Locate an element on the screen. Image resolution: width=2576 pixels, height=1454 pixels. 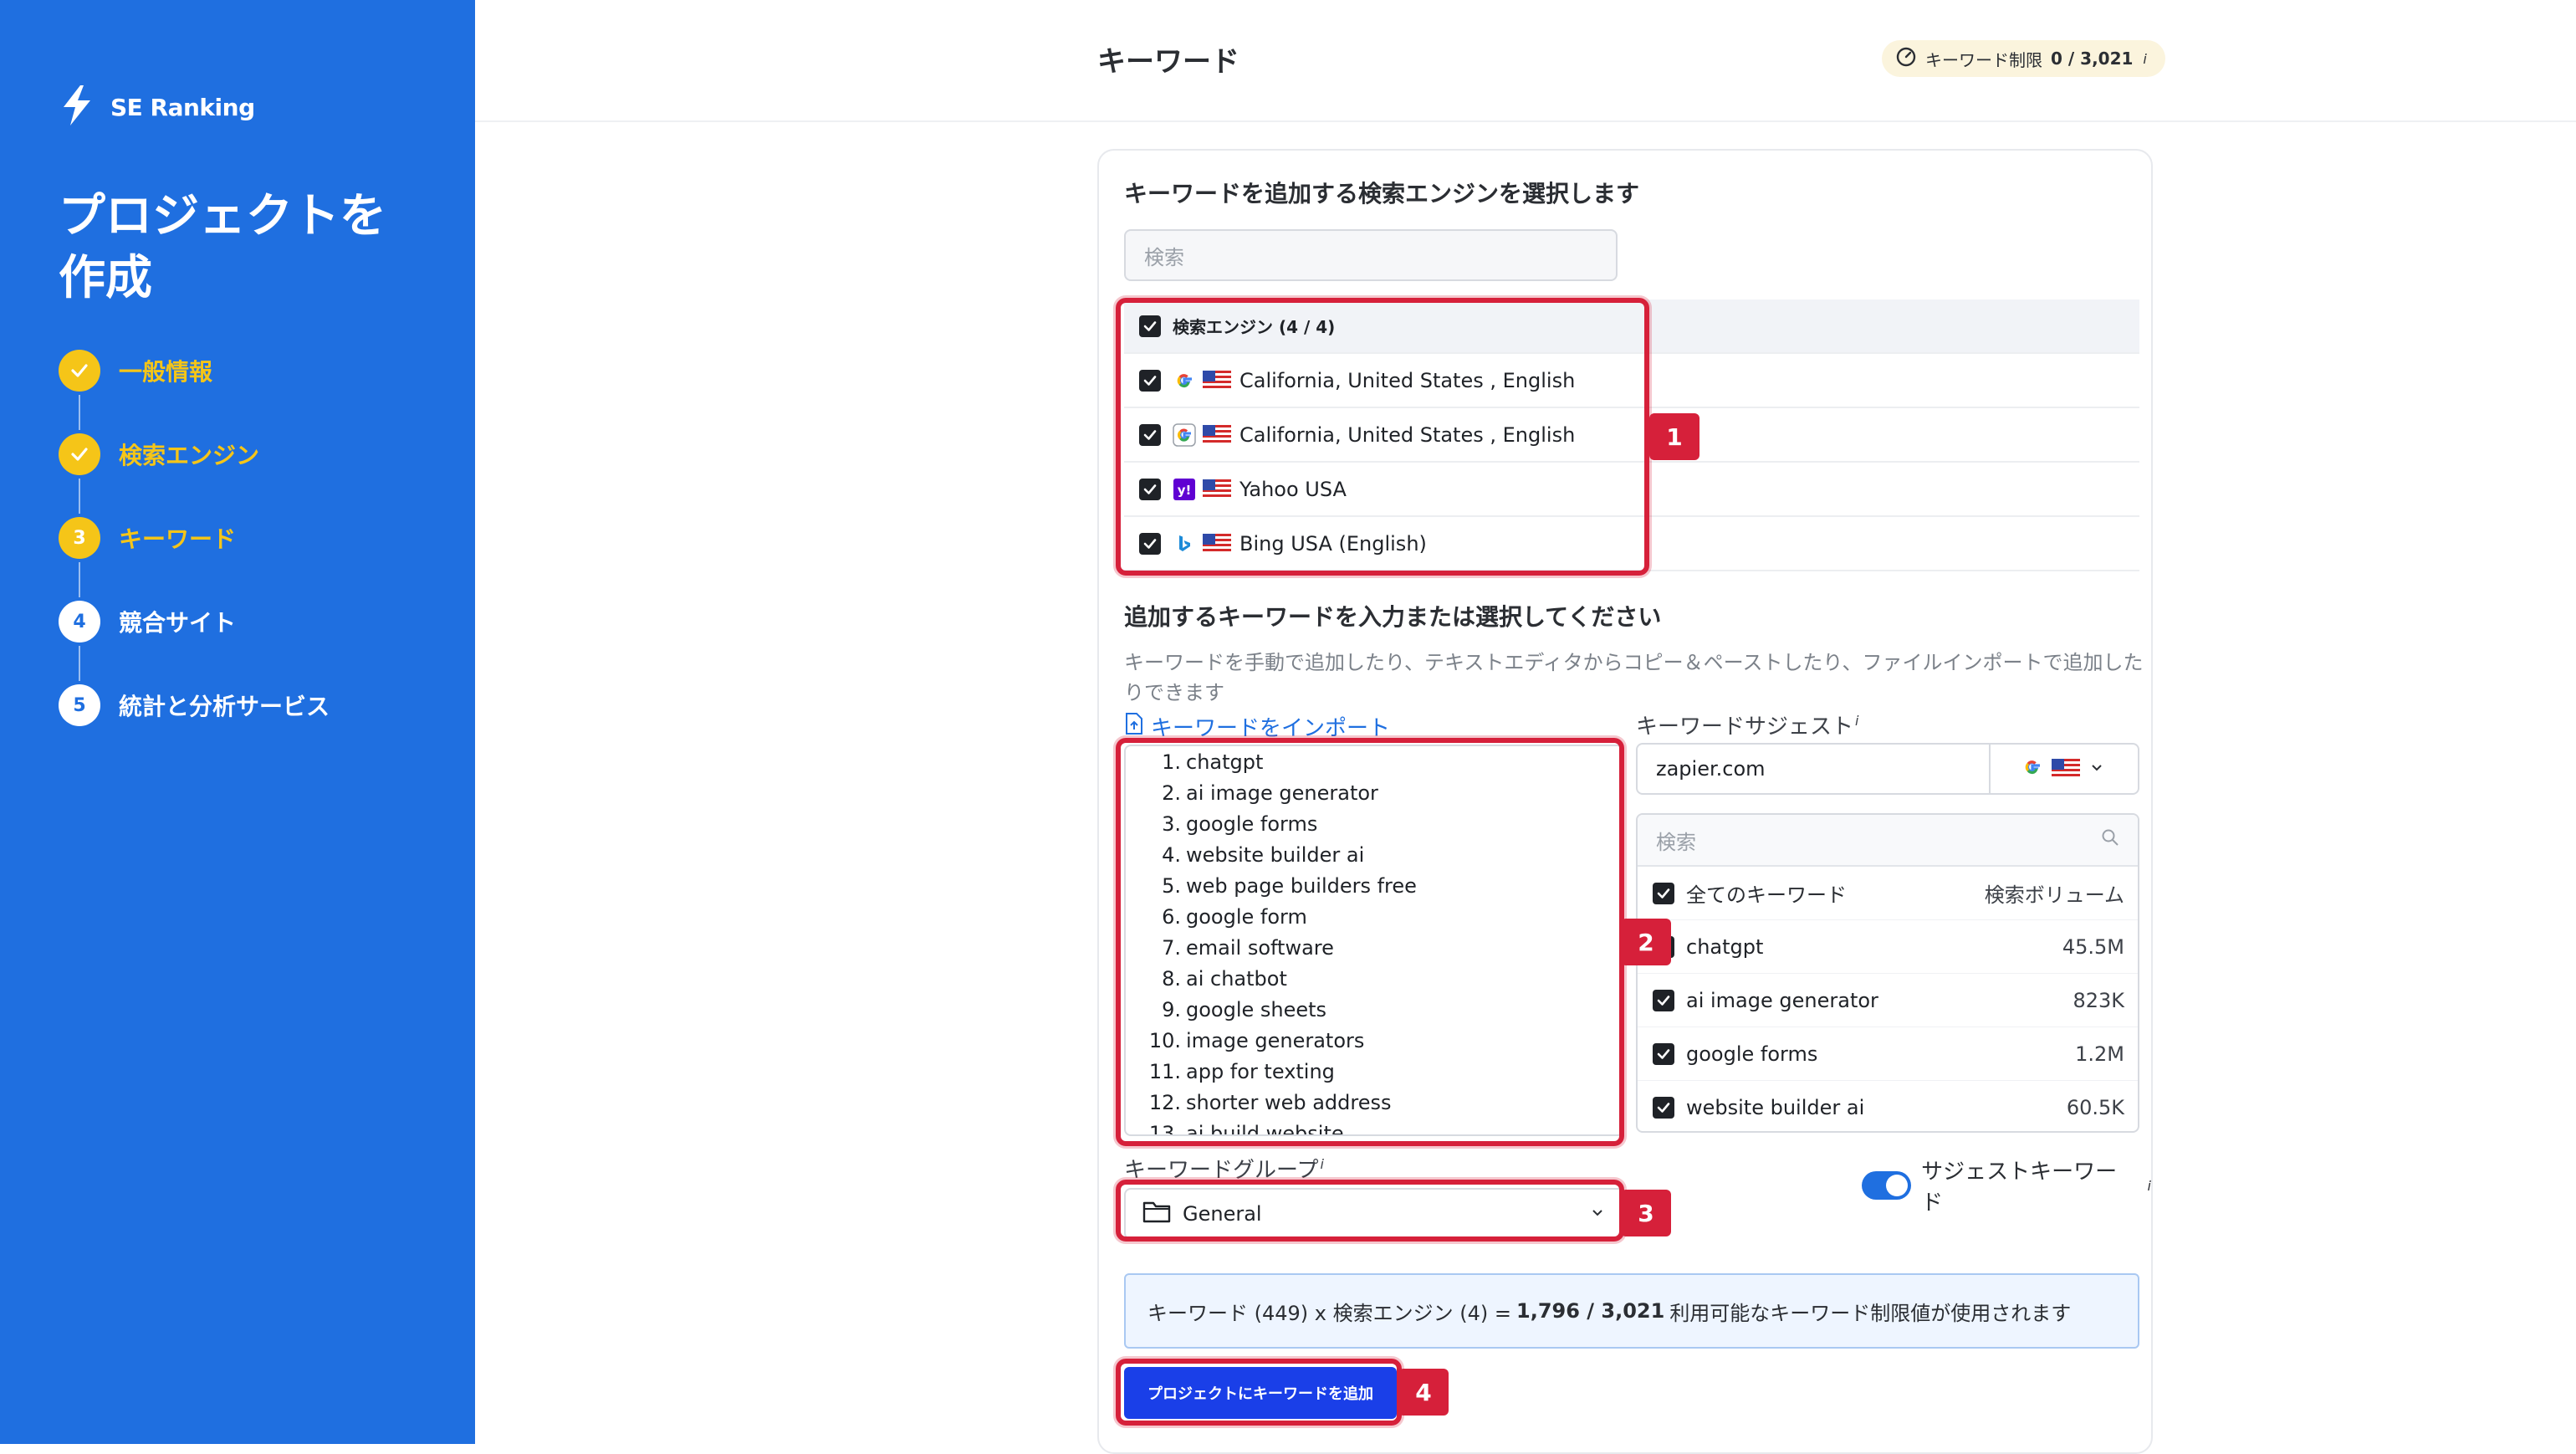
lightning-logo-icon is located at coordinates (77, 108).